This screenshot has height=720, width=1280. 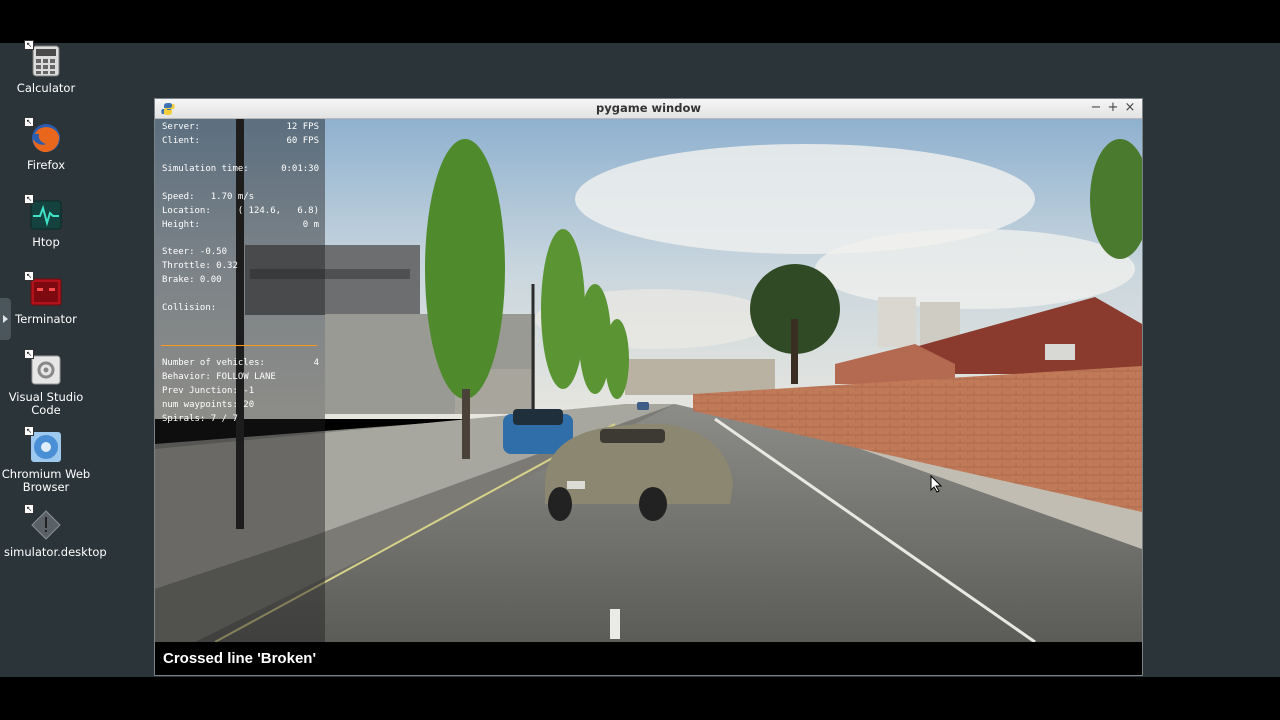 I want to click on hud-value: ( 124.6, 6.8), so click(x=278, y=211).